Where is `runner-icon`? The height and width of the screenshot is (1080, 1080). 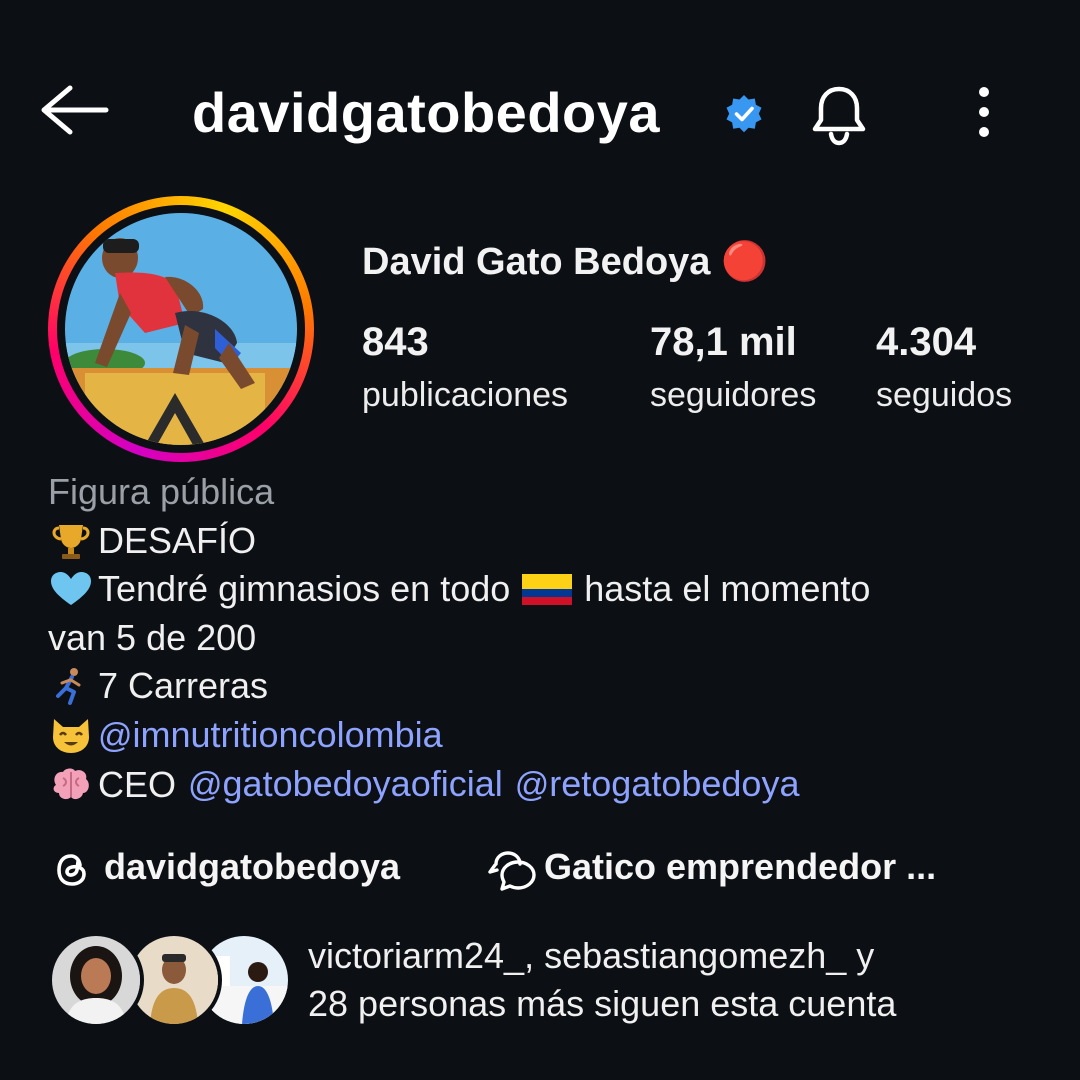
runner-icon is located at coordinates (68, 687).